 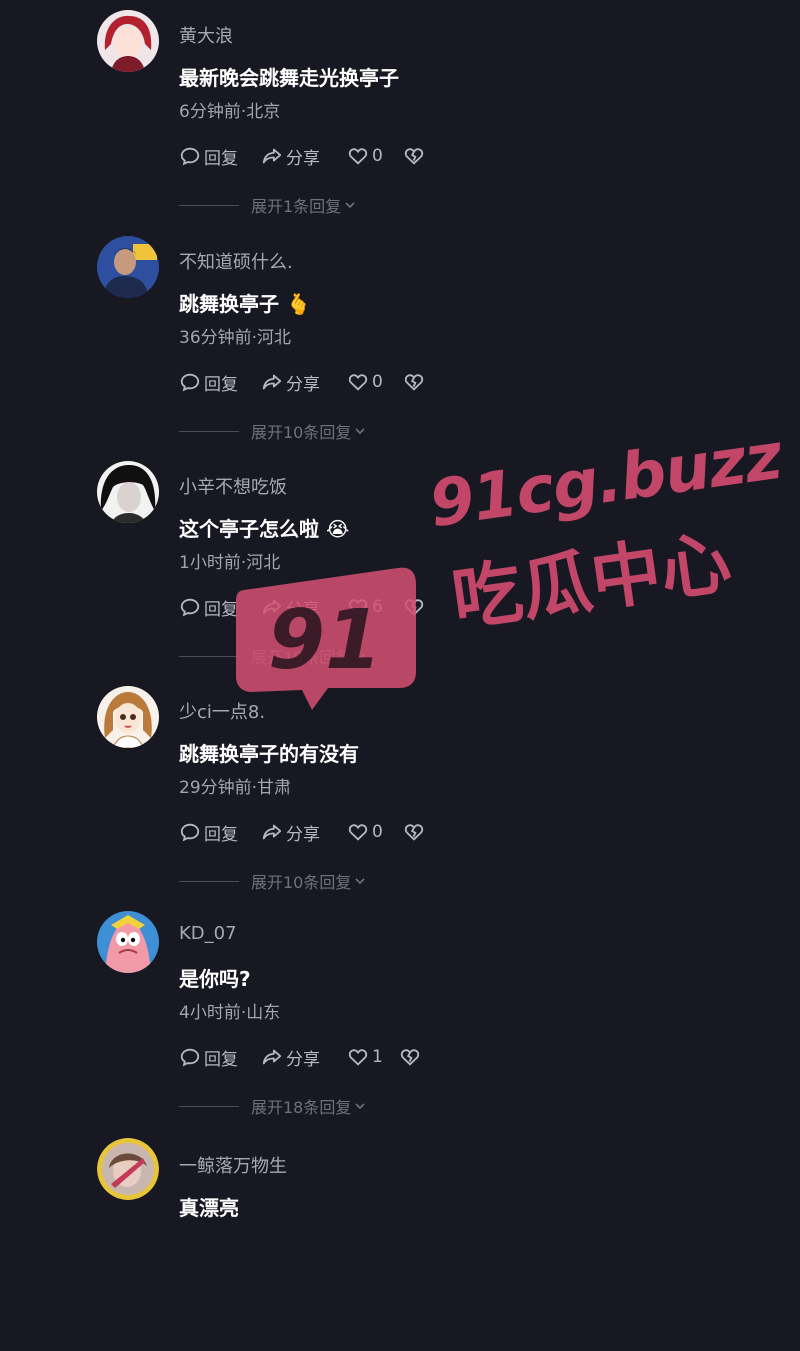 I want to click on comment-text: 最新晚会跳舞走光换亭子, so click(x=289, y=78).